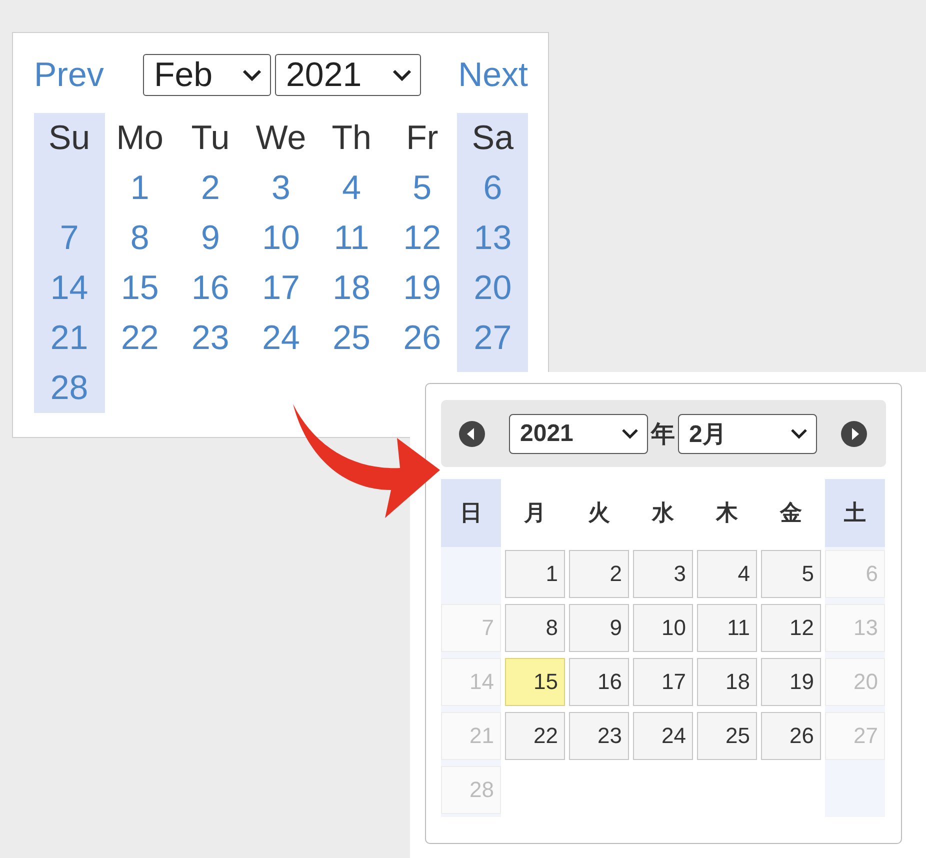 This screenshot has width=926, height=858. I want to click on day-link: 8, so click(140, 238).